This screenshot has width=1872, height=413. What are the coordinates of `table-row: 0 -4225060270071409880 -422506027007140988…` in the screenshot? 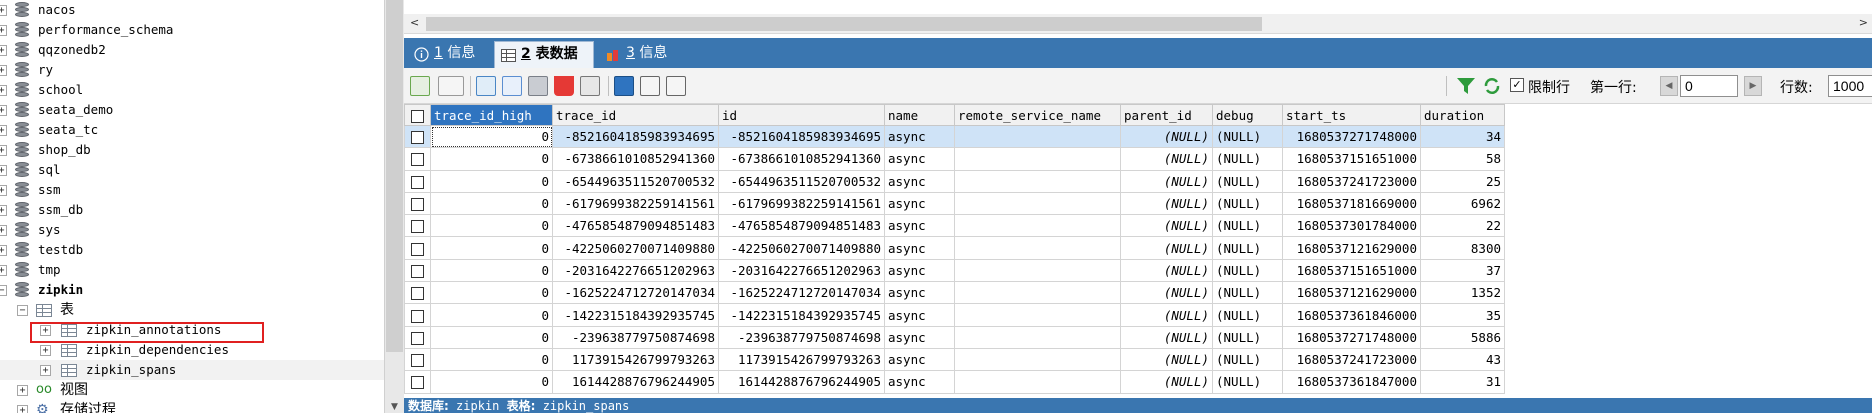 It's located at (954, 248).